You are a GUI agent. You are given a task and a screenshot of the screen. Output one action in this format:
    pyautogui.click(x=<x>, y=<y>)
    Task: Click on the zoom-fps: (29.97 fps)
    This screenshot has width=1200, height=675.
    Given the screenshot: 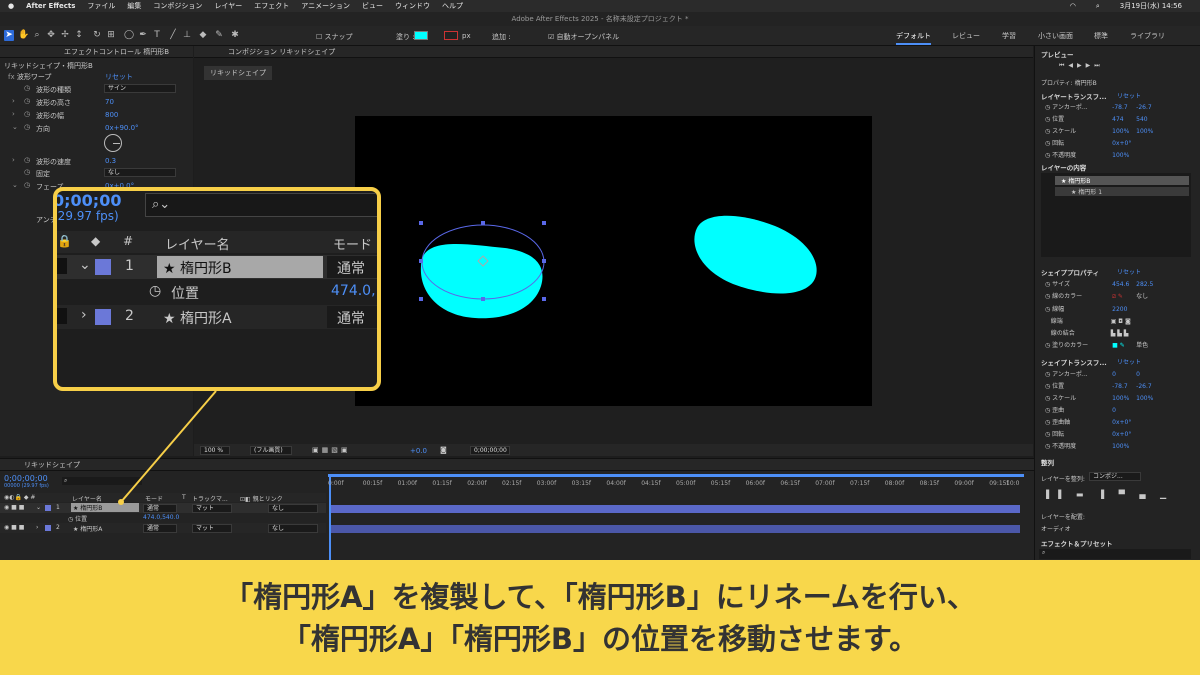 What is the action you would take?
    pyautogui.click(x=86, y=216)
    